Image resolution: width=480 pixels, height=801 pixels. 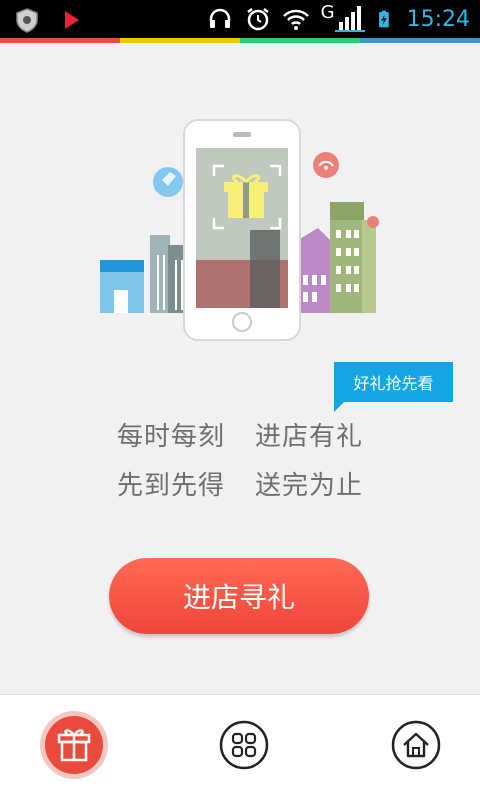 I want to click on enter-store-button: 进店寻礼, so click(x=239, y=596).